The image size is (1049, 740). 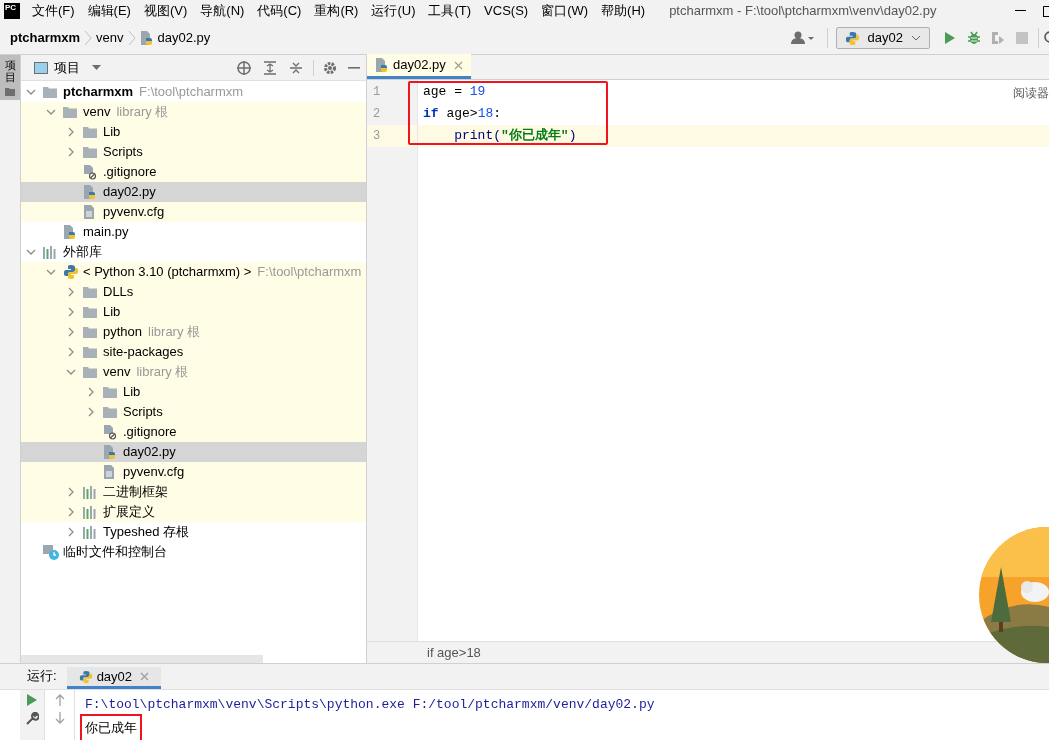 I want to click on reader-mode-link: 阅读器, so click(x=1031, y=93).